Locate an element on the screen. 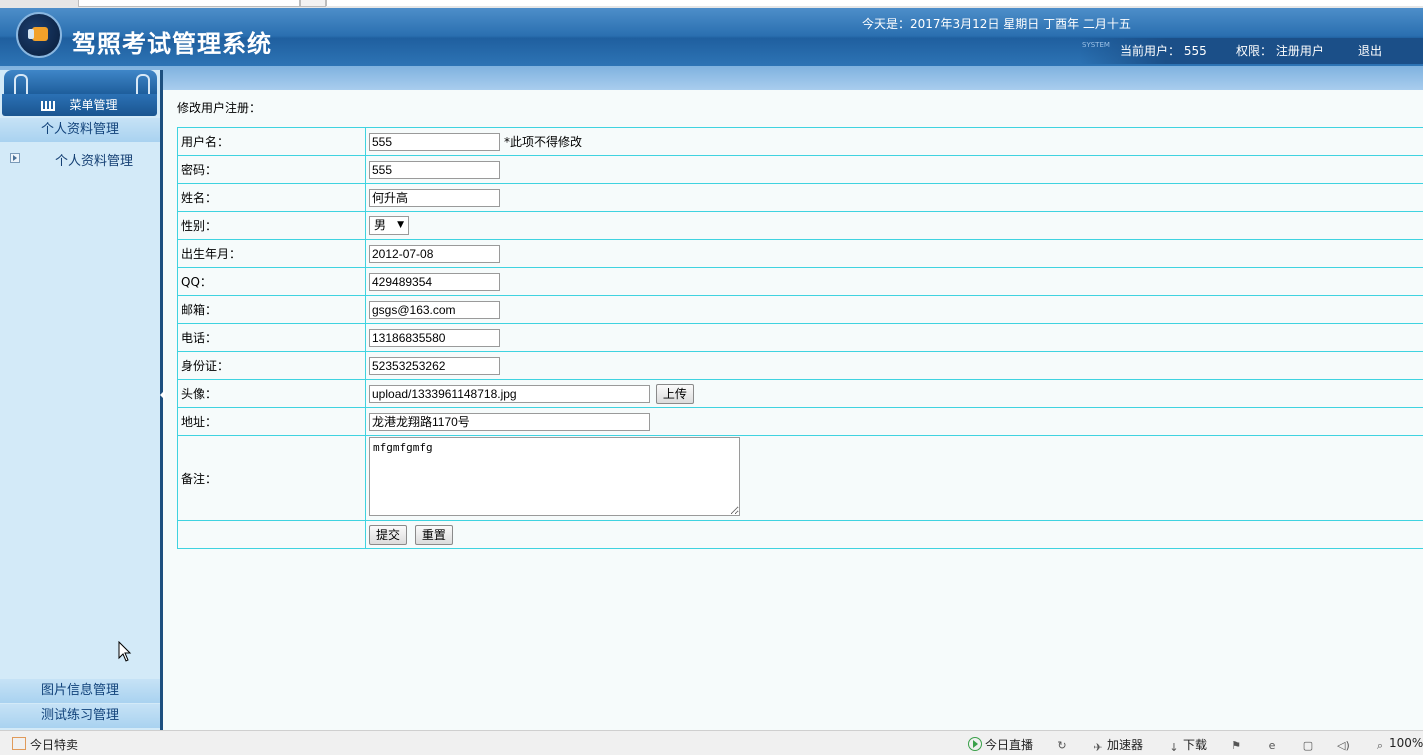 Image resolution: width=1423 pixels, height=755 pixels. refresh-icon: ↻ is located at coordinates (1063, 744).